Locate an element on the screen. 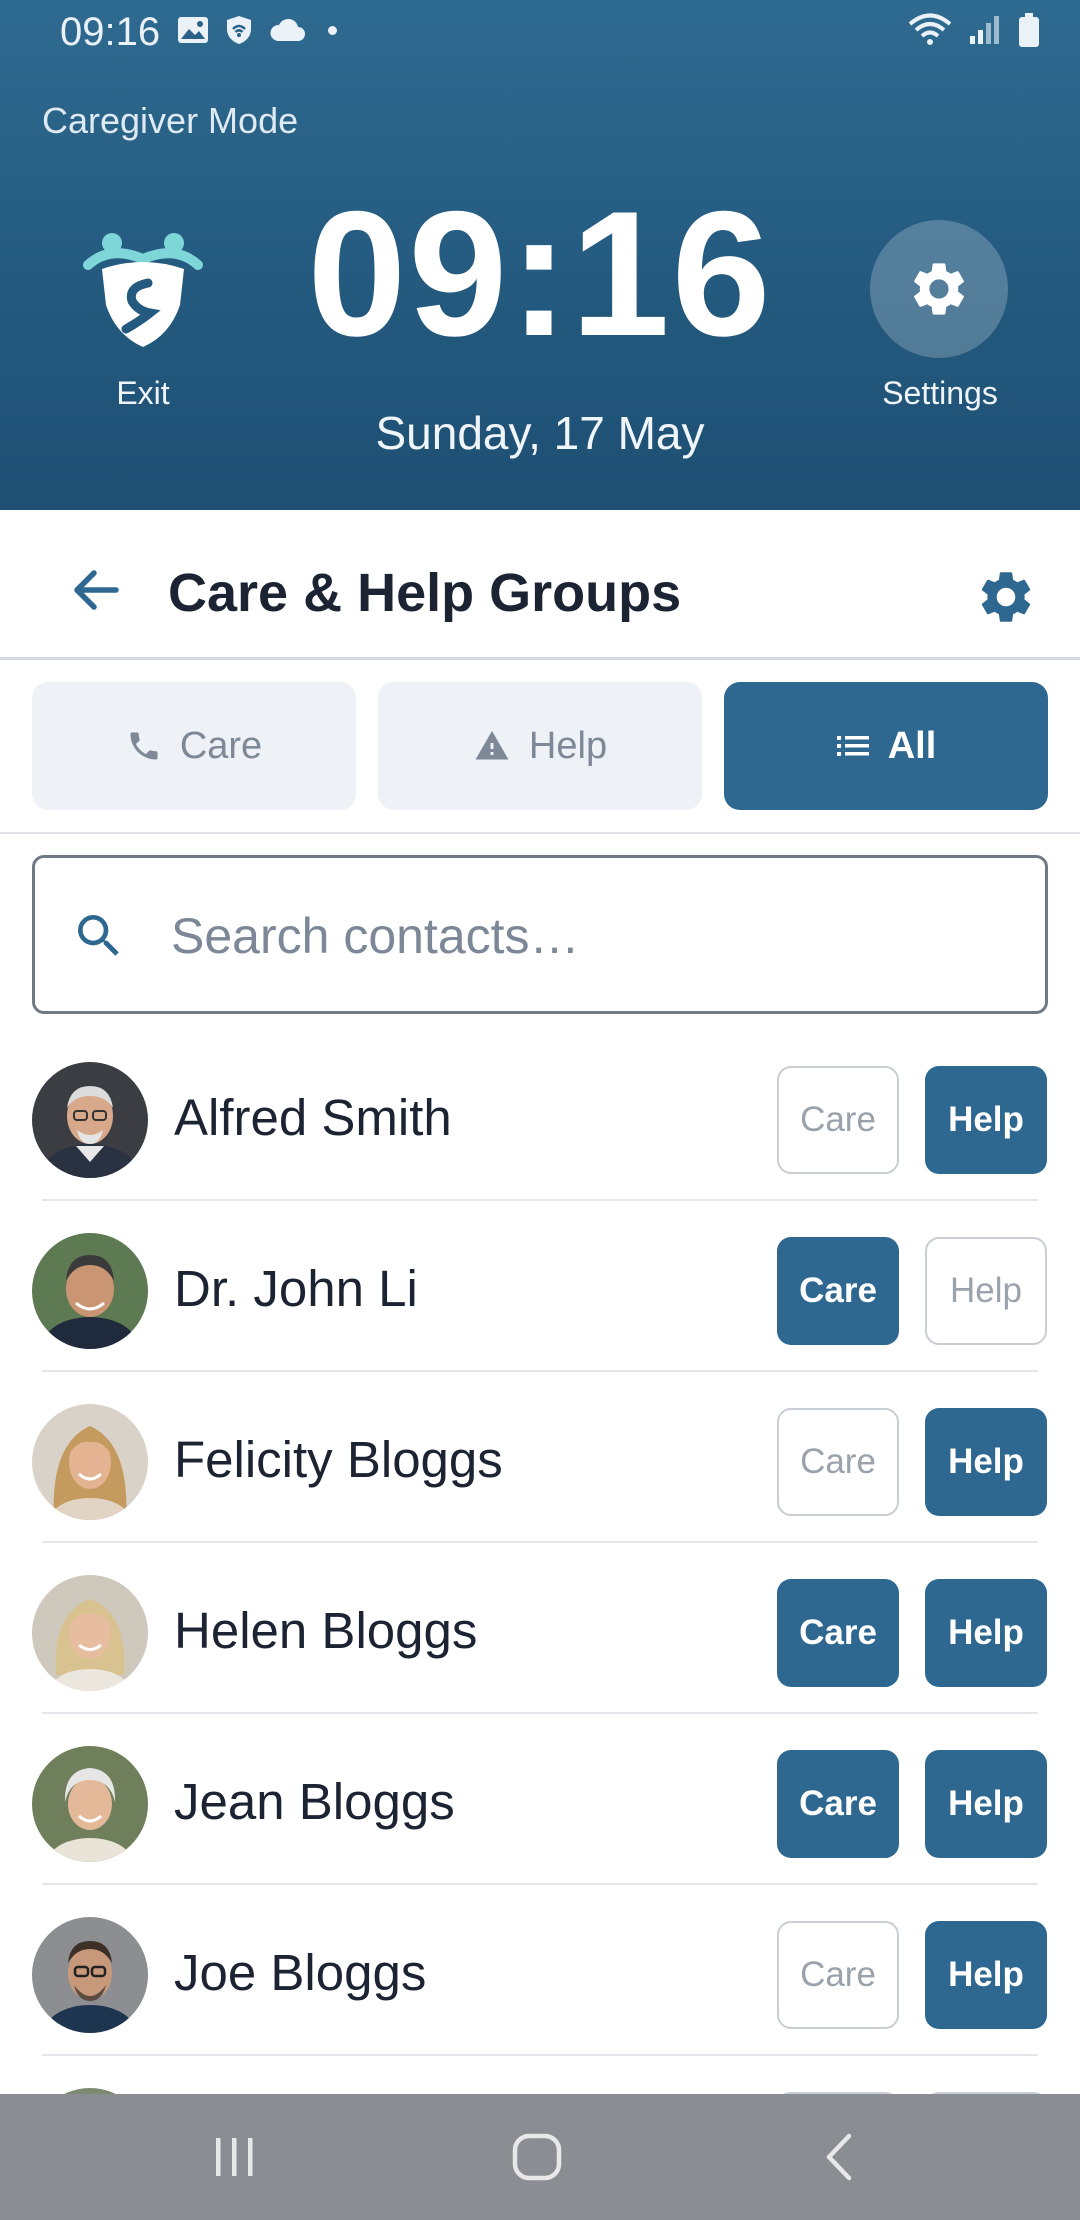 The width and height of the screenshot is (1080, 2220). contact-row: Alfred Smith Care Help is located at coordinates (540, 1115).